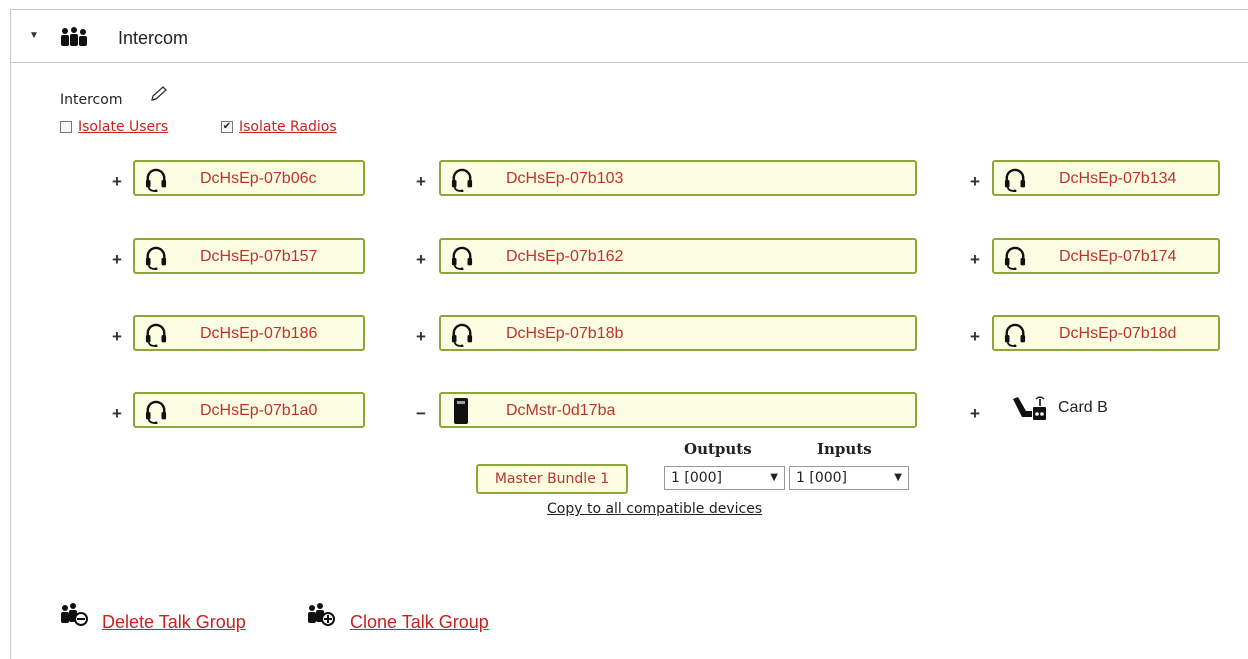 The height and width of the screenshot is (659, 1248). I want to click on isolate-users-option: Isolate Users, so click(114, 127).